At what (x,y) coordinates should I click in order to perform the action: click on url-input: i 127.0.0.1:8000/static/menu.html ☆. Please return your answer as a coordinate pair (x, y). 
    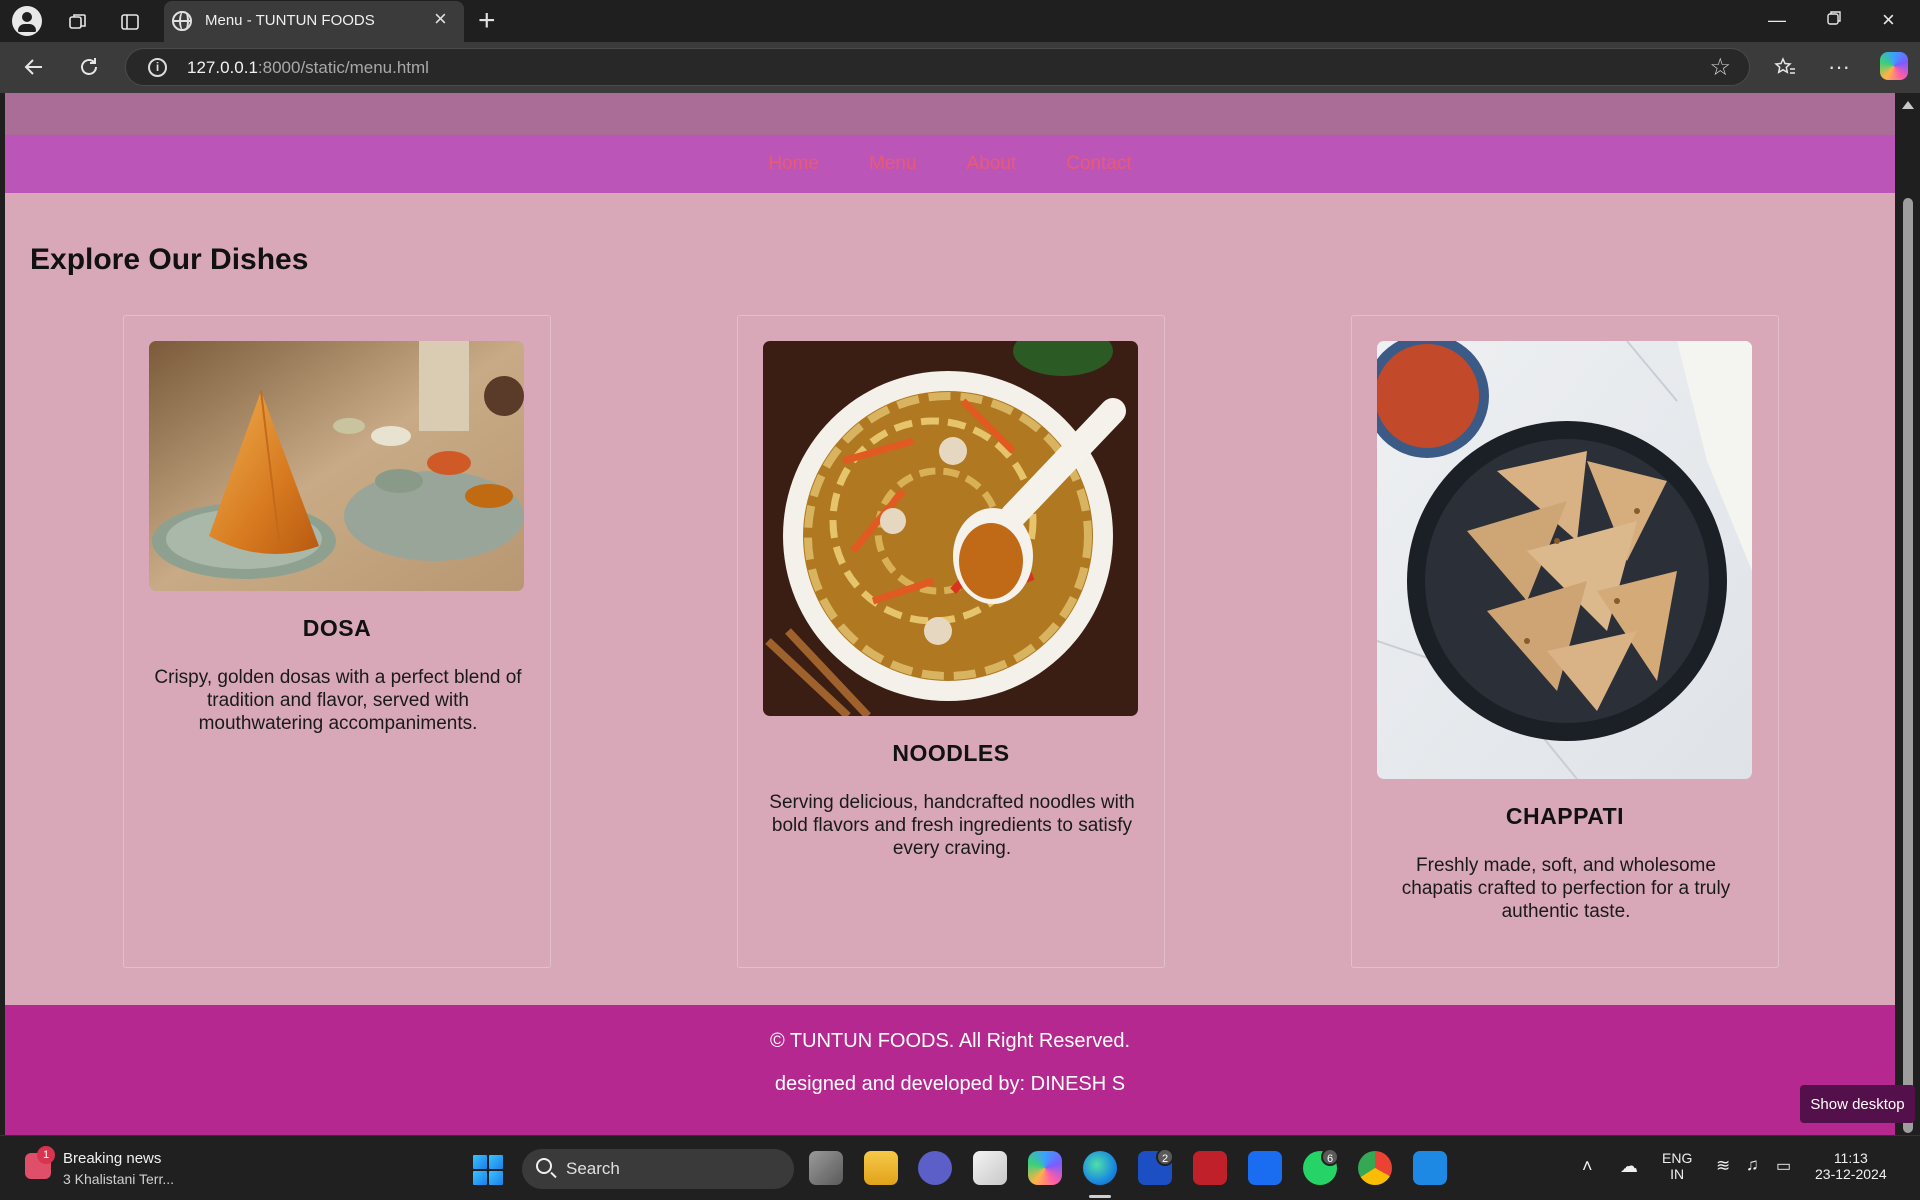
    Looking at the image, I should click on (937, 67).